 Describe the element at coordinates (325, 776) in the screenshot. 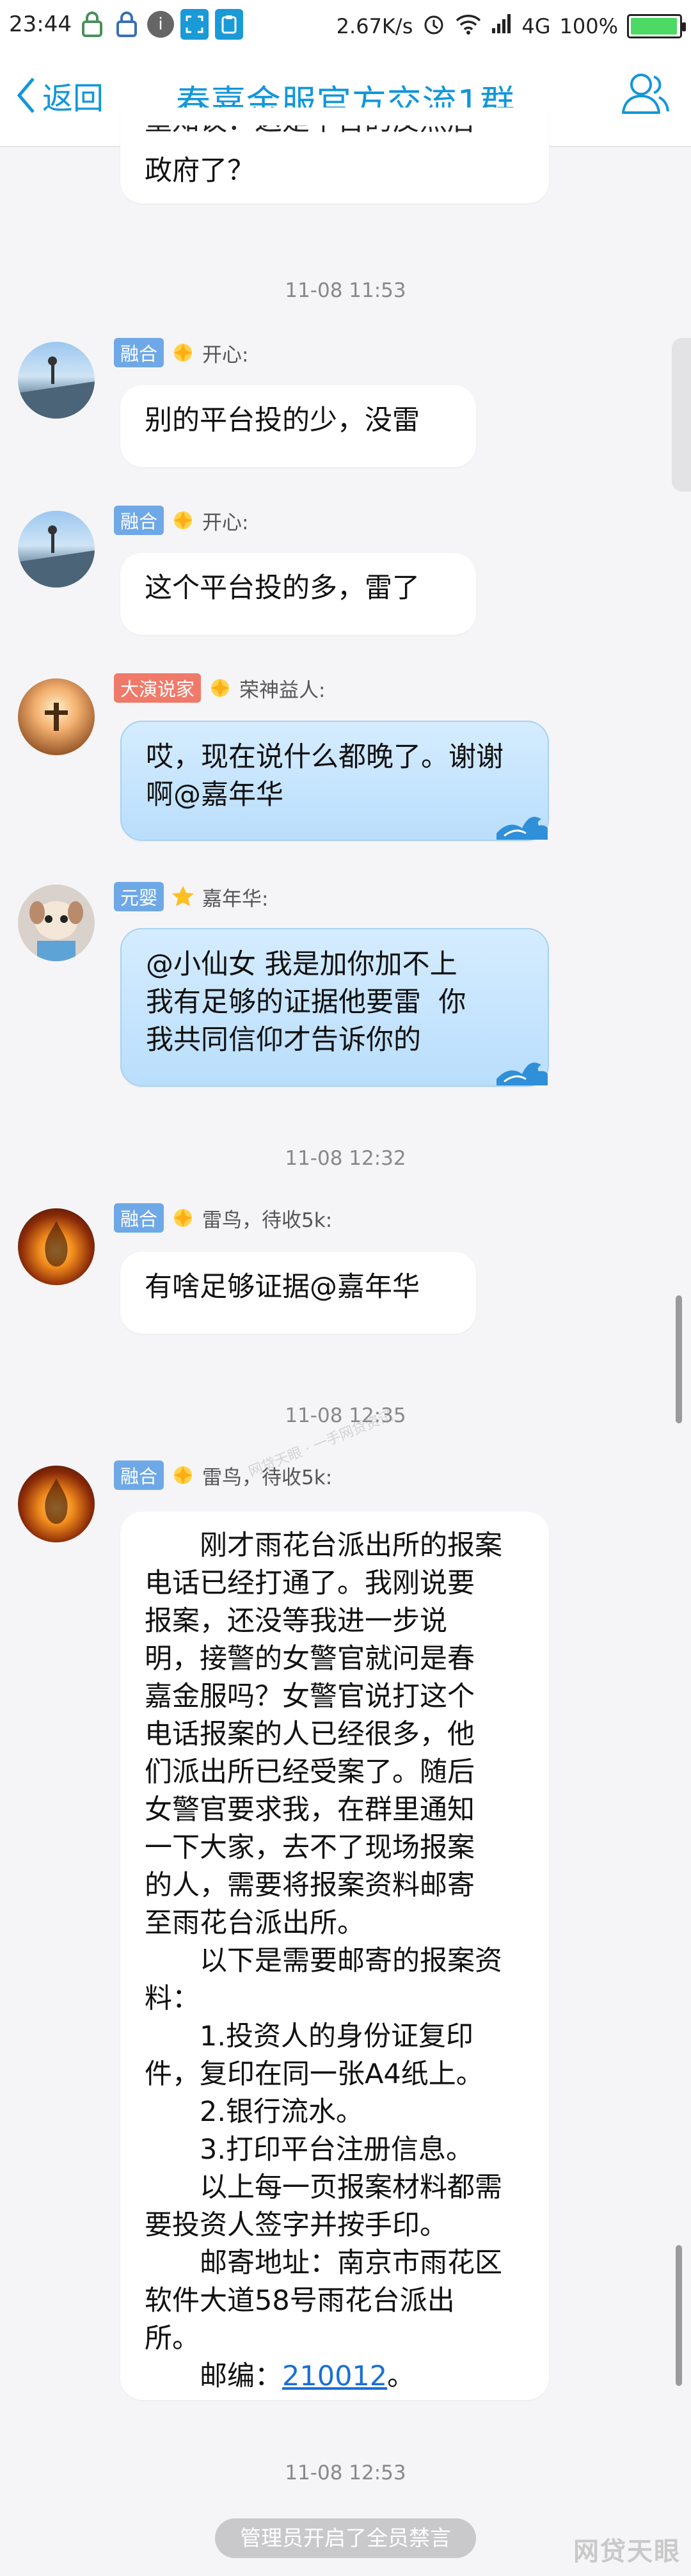

I see `message-text: 哎，现在说什么都晚了。谢谢啊@嘉年华` at that location.